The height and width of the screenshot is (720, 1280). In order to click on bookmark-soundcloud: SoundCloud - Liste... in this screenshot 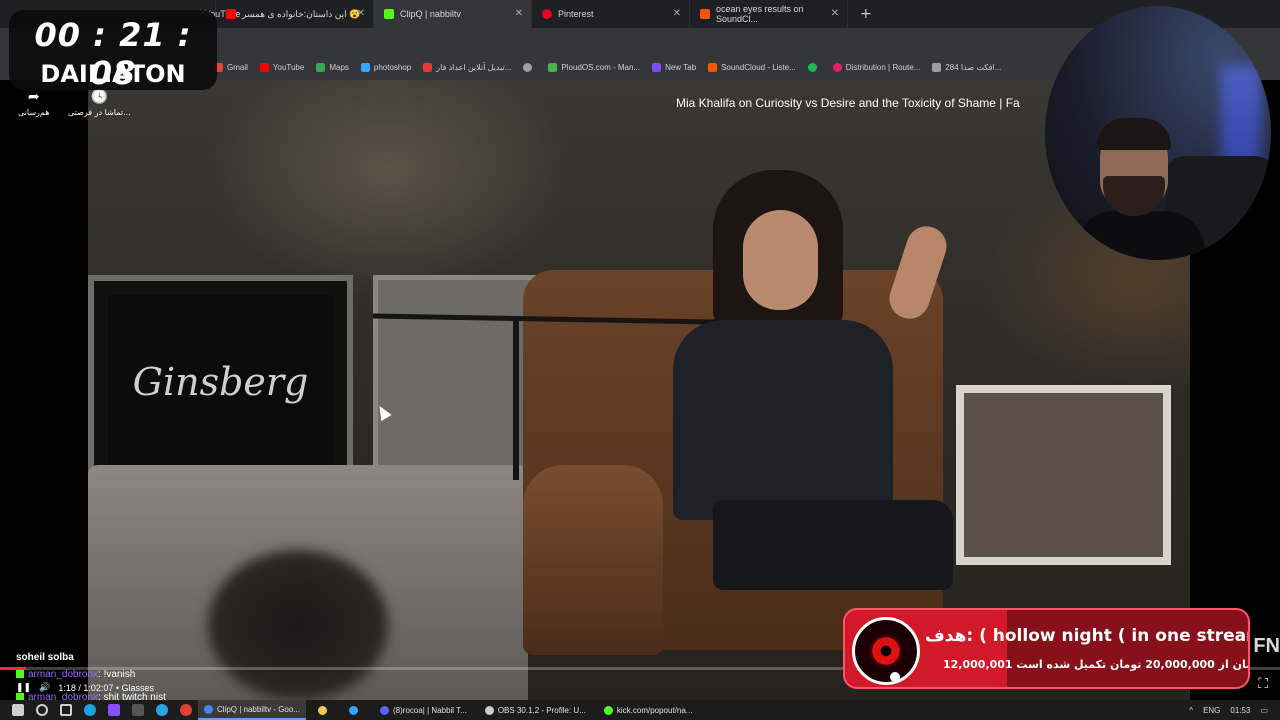, I will do `click(752, 67)`.